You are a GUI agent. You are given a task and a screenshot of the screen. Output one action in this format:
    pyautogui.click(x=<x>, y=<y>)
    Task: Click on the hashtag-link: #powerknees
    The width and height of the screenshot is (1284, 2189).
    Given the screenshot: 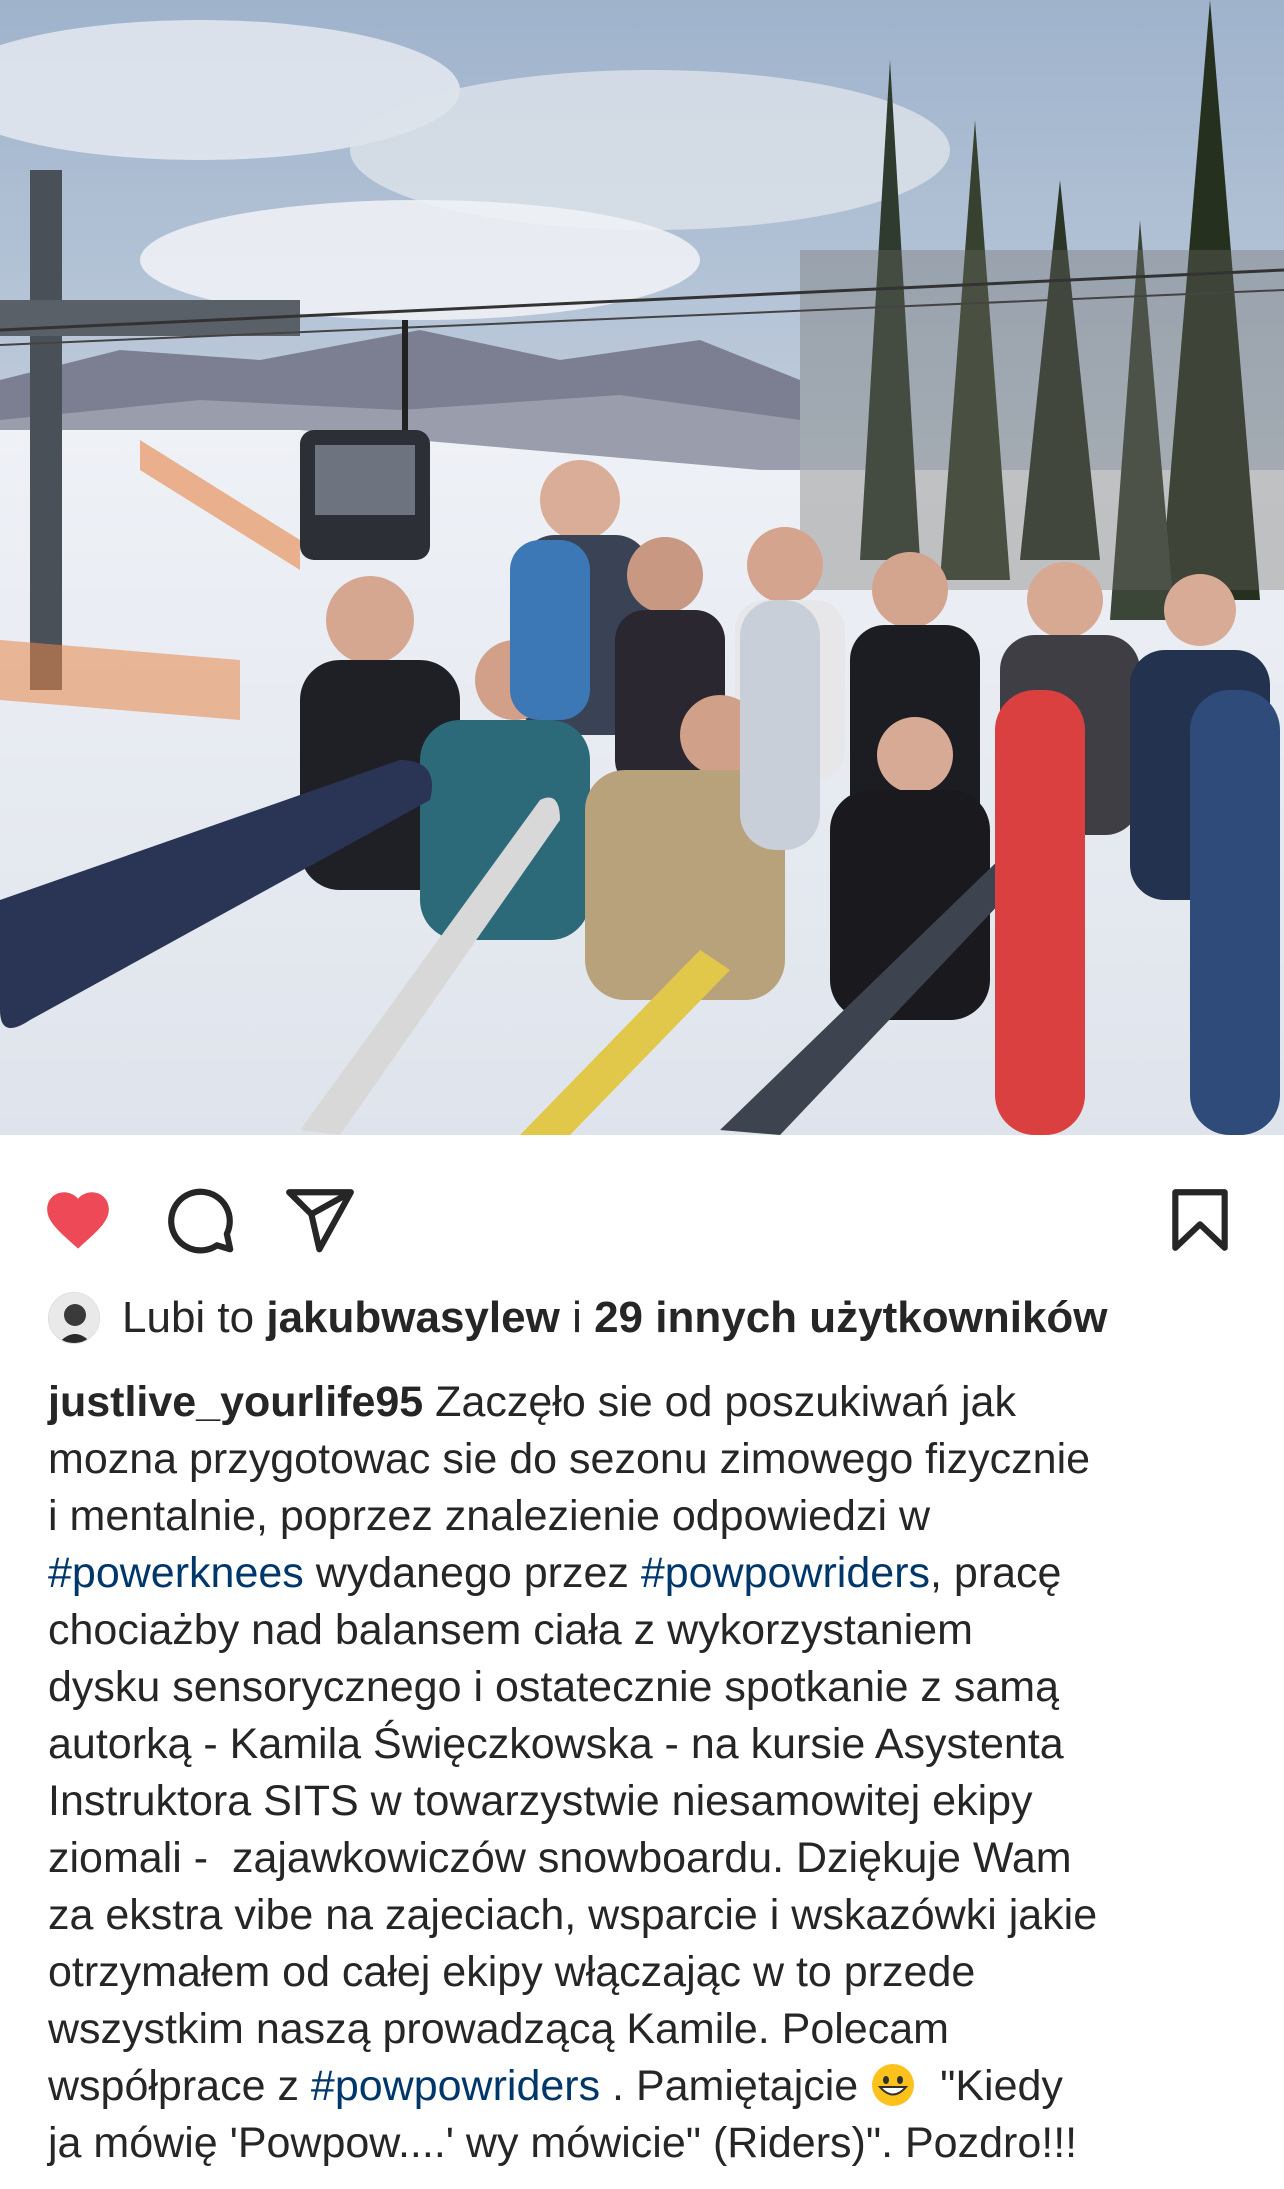 What is the action you would take?
    pyautogui.click(x=176, y=1573)
    